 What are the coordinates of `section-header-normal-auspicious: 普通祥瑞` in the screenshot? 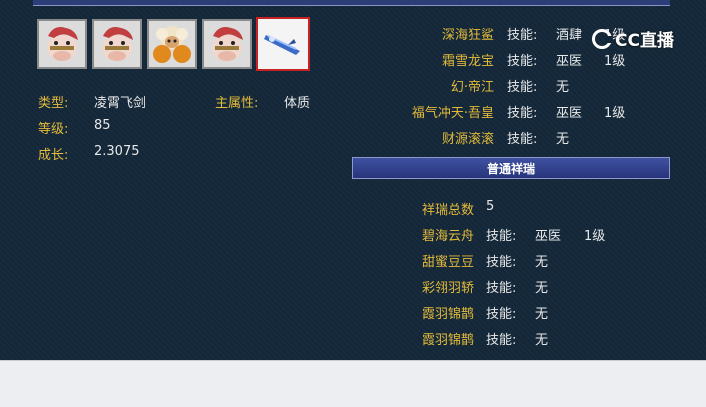 It's located at (511, 168).